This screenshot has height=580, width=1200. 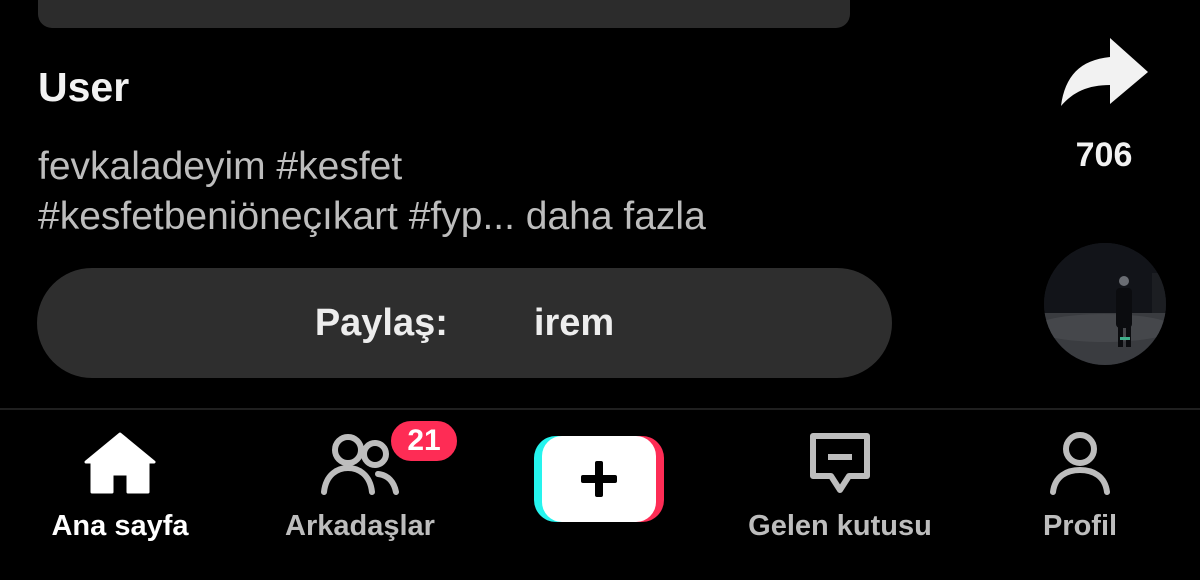 I want to click on share-prefix: Paylaş:, so click(x=381, y=322).